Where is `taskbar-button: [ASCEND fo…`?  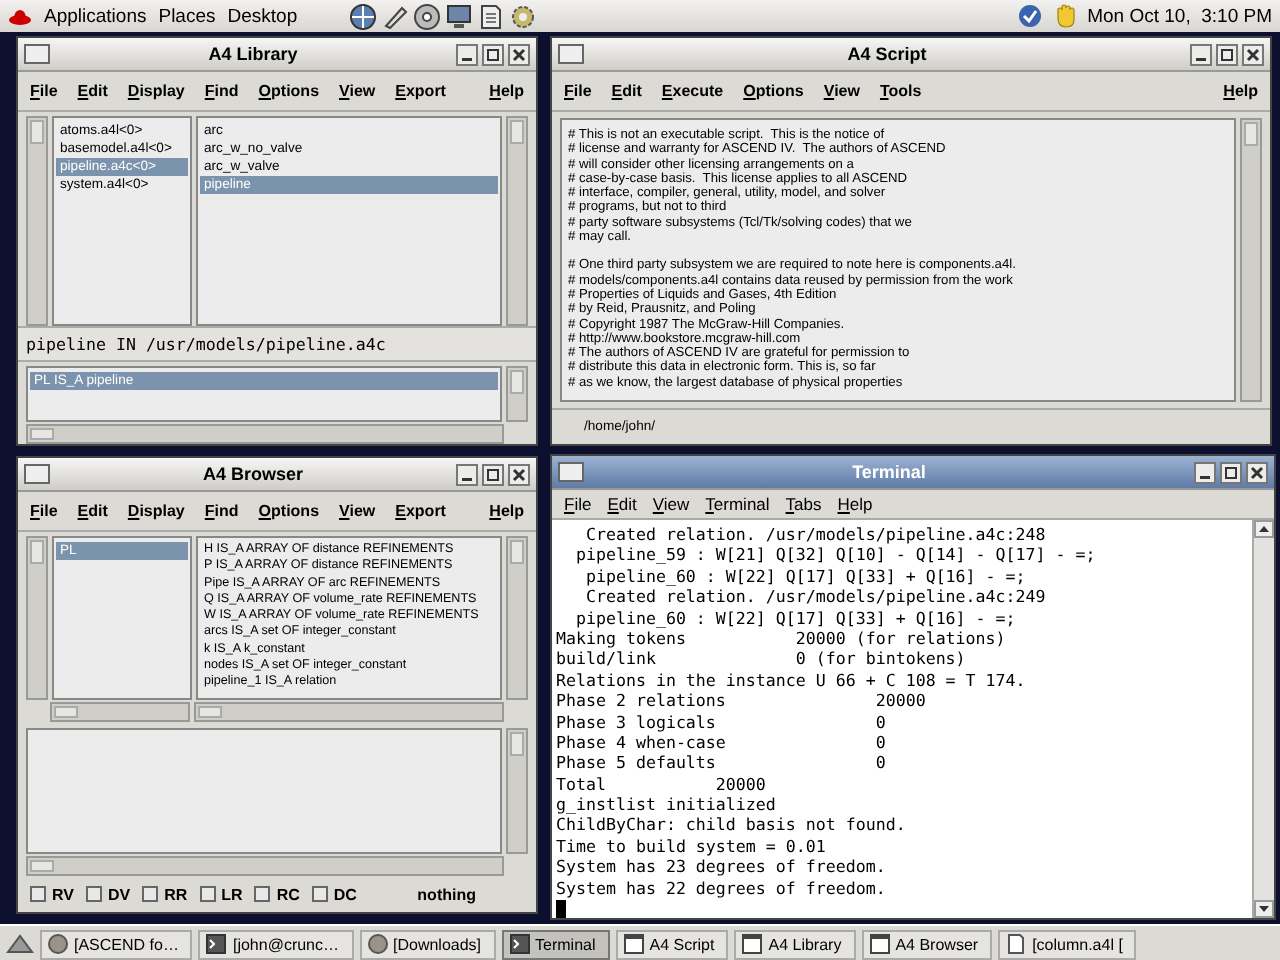 taskbar-button: [ASCEND fo… is located at coordinates (116, 944).